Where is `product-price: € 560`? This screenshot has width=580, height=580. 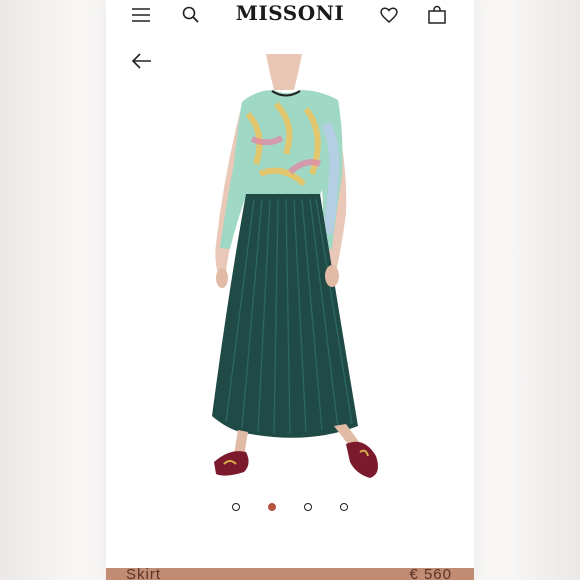
product-price: € 560 is located at coordinates (430, 574).